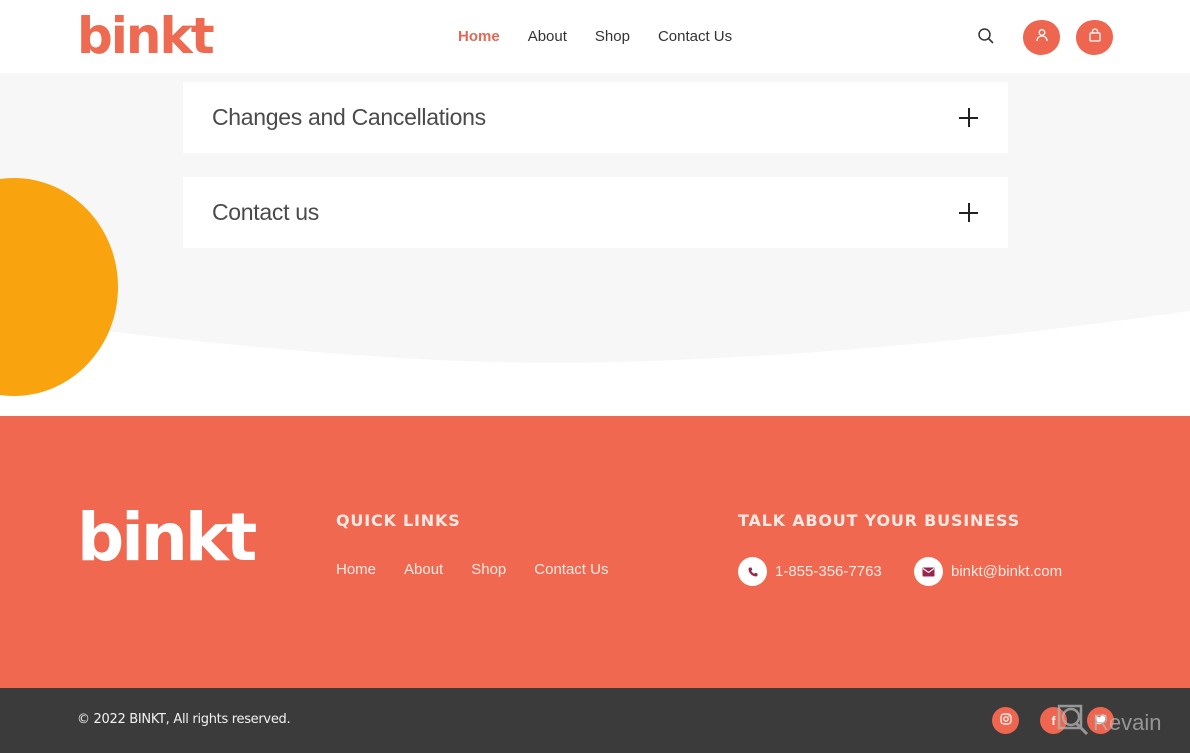  What do you see at coordinates (349, 117) in the screenshot?
I see `faq-item-title: Changes and Cancellations` at bounding box center [349, 117].